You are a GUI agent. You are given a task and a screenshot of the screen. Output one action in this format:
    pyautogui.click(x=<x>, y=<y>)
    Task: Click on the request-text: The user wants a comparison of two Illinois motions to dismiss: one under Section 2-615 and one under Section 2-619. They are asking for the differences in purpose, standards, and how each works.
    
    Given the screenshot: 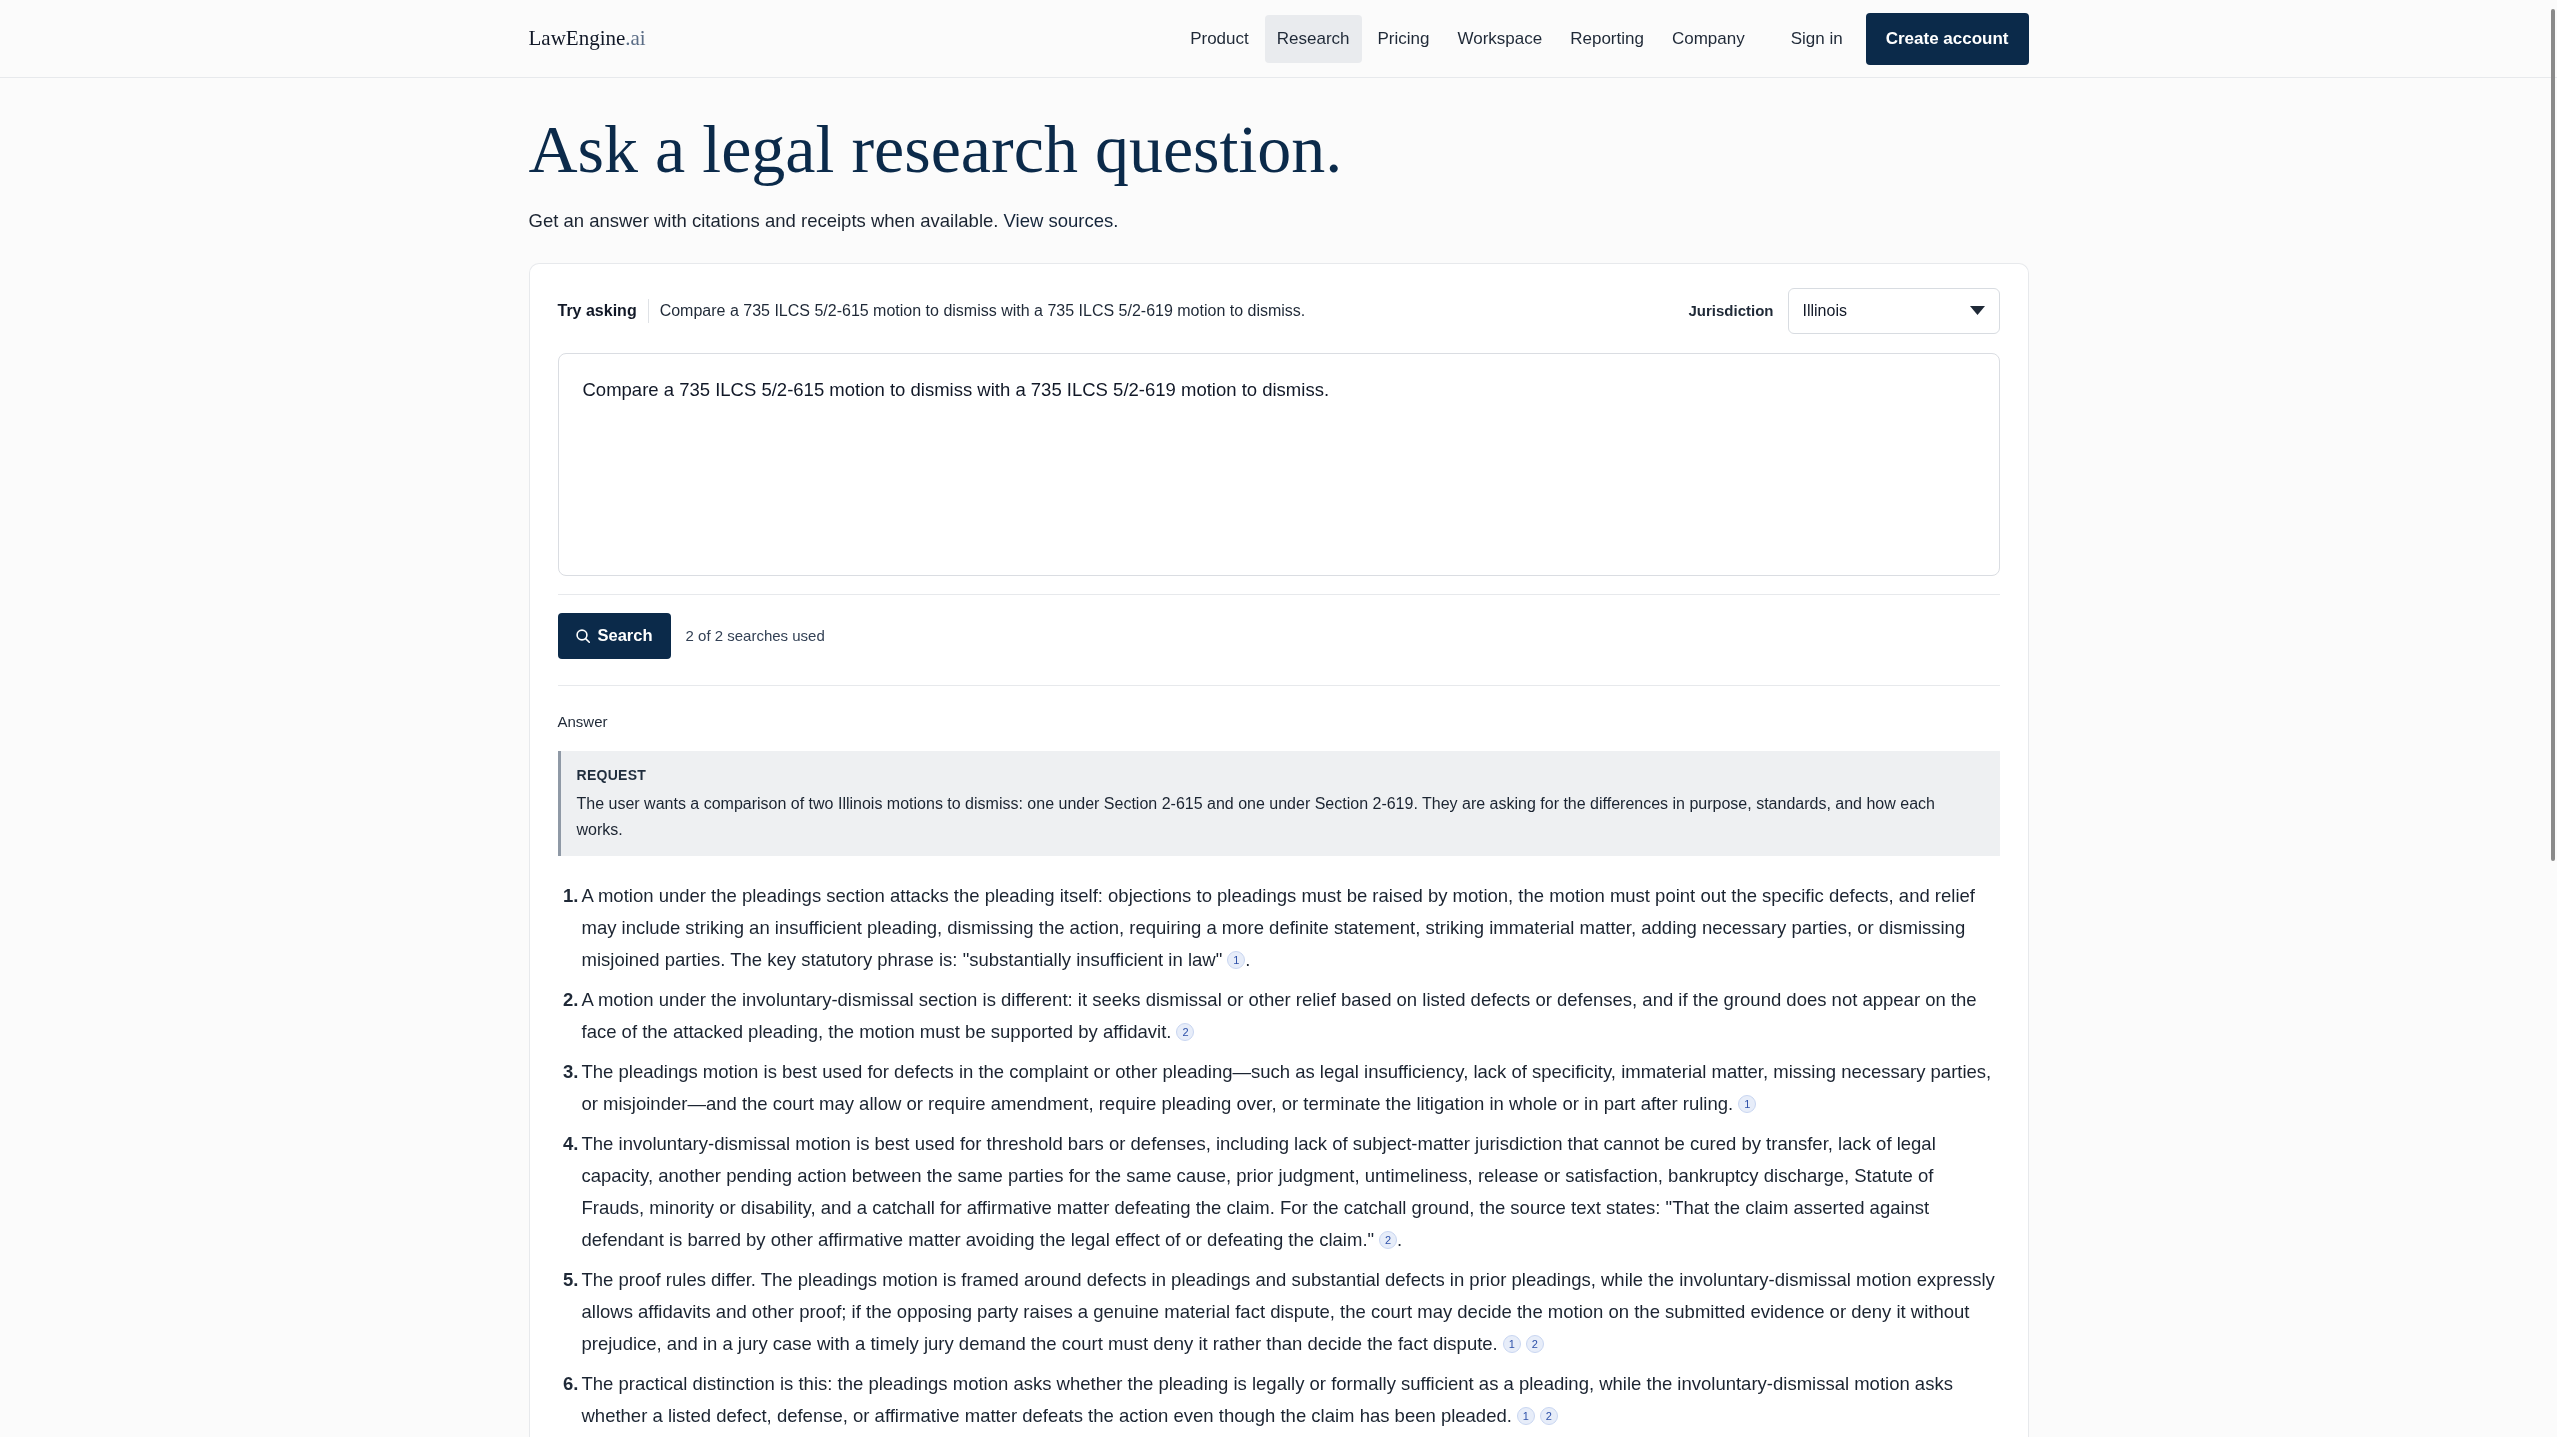 What is the action you would take?
    pyautogui.click(x=1256, y=816)
    